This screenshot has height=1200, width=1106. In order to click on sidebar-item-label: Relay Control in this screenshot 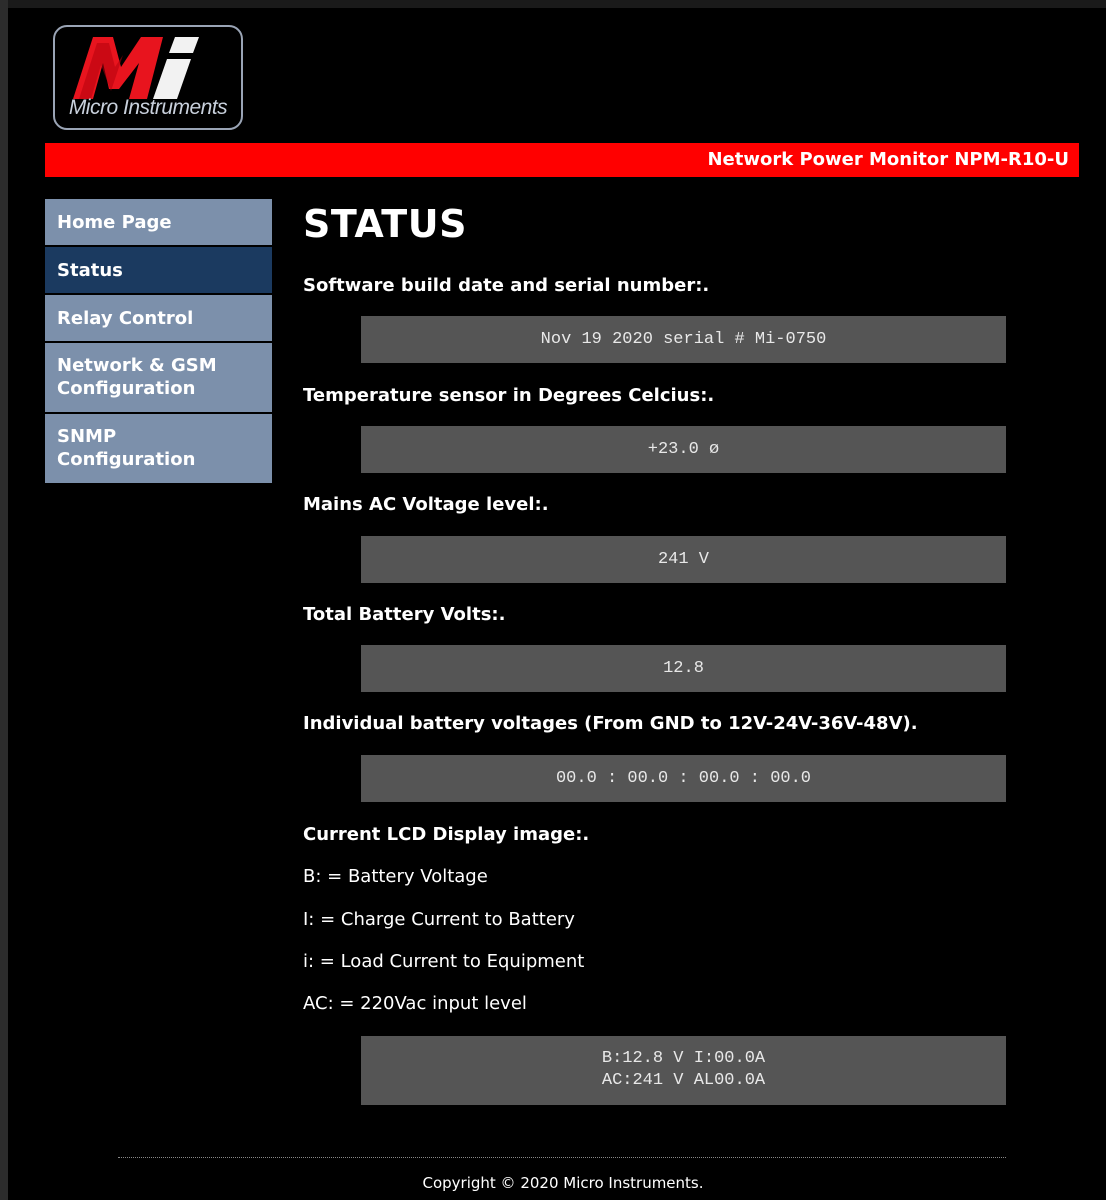, I will do `click(125, 318)`.